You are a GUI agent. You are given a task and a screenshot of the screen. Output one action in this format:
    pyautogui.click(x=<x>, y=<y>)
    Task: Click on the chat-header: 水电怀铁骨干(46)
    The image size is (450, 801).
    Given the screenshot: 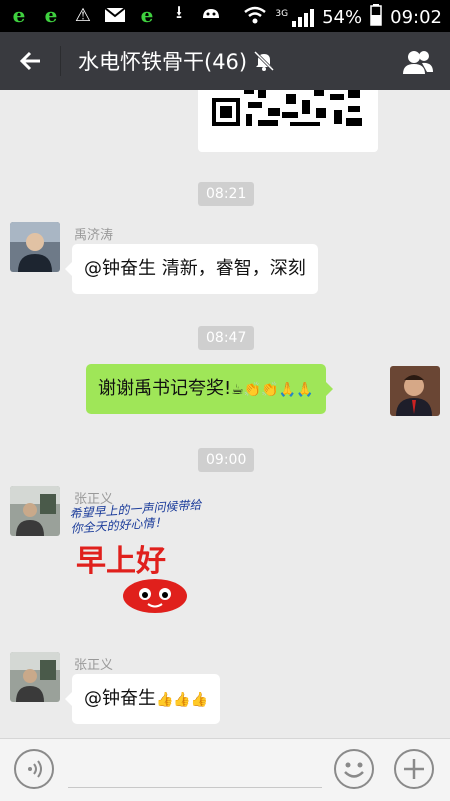 What is the action you would take?
    pyautogui.click(x=225, y=61)
    